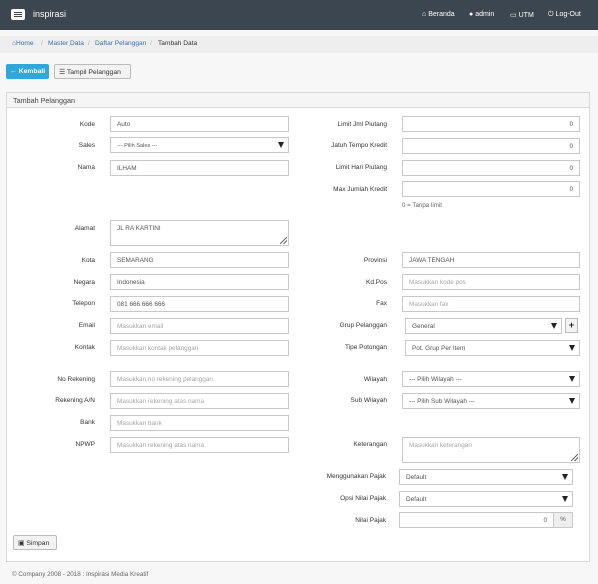 The height and width of the screenshot is (584, 598). I want to click on label-kota: Kota, so click(88, 260).